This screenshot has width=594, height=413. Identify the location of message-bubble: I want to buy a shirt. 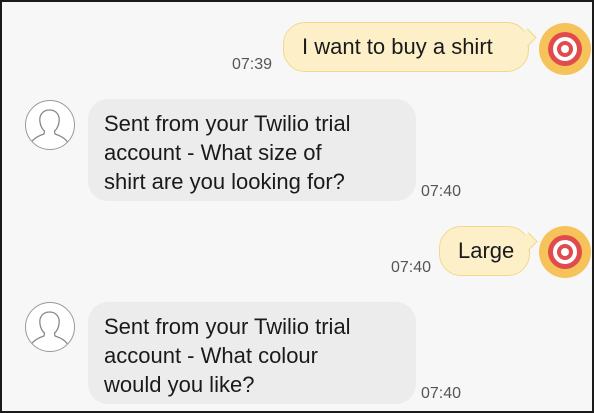
(406, 47).